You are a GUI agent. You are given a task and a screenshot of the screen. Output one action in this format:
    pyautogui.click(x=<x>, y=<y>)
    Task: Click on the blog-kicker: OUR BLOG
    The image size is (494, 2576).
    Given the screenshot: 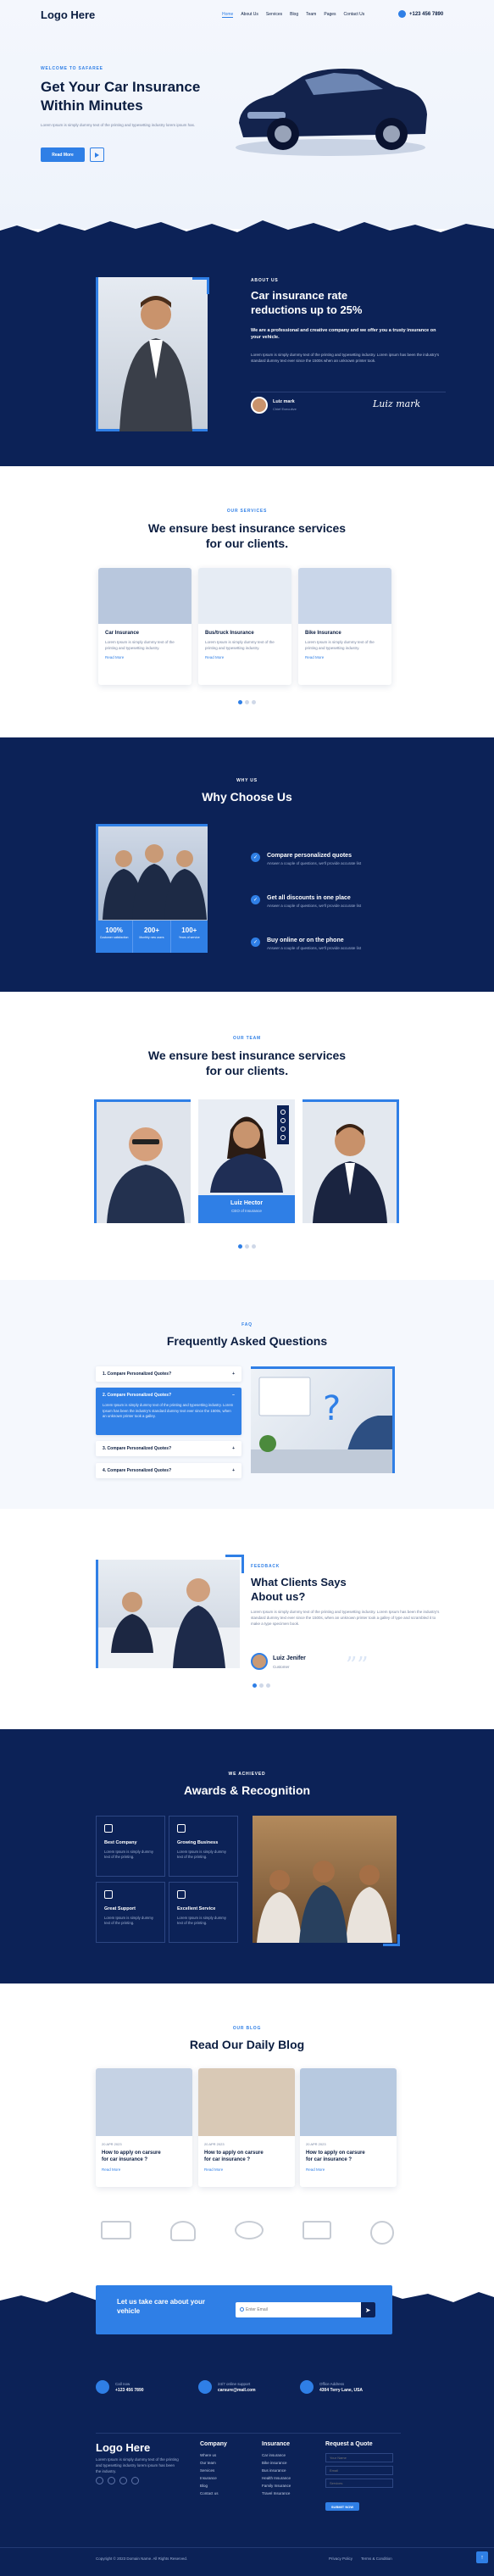 What is the action you would take?
    pyautogui.click(x=247, y=2028)
    